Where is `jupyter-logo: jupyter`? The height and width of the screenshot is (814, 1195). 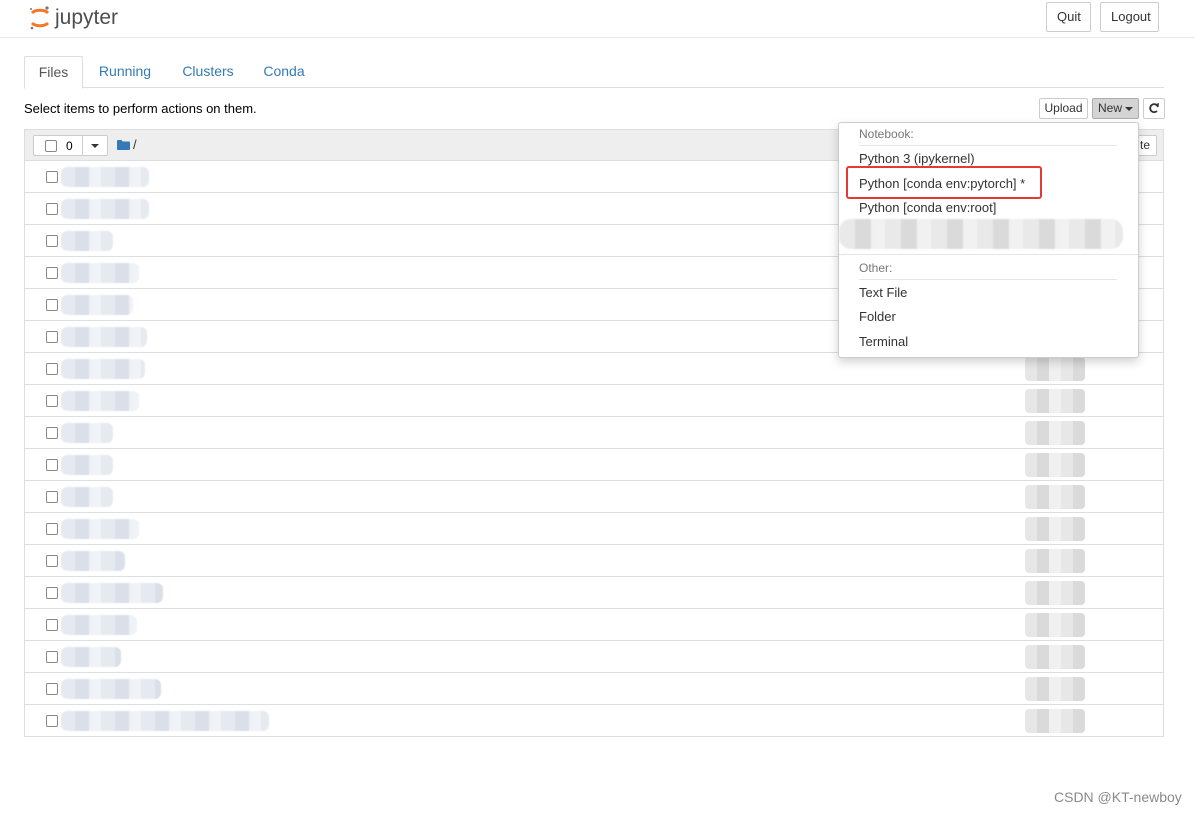
jupyter-logo: jupyter is located at coordinates (83, 18).